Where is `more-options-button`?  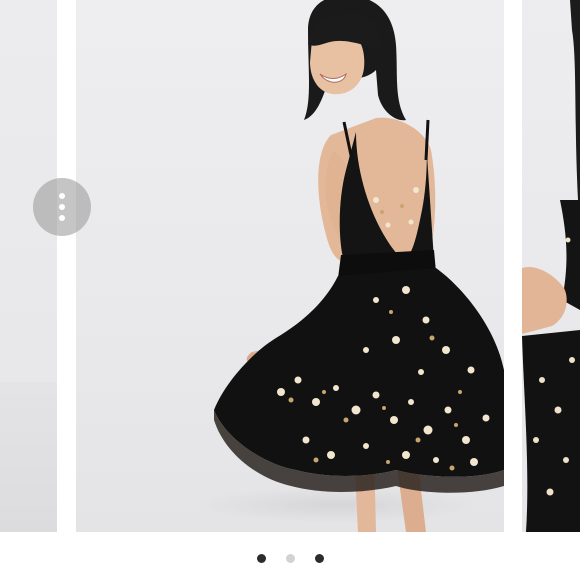
more-options-button is located at coordinates (62, 207).